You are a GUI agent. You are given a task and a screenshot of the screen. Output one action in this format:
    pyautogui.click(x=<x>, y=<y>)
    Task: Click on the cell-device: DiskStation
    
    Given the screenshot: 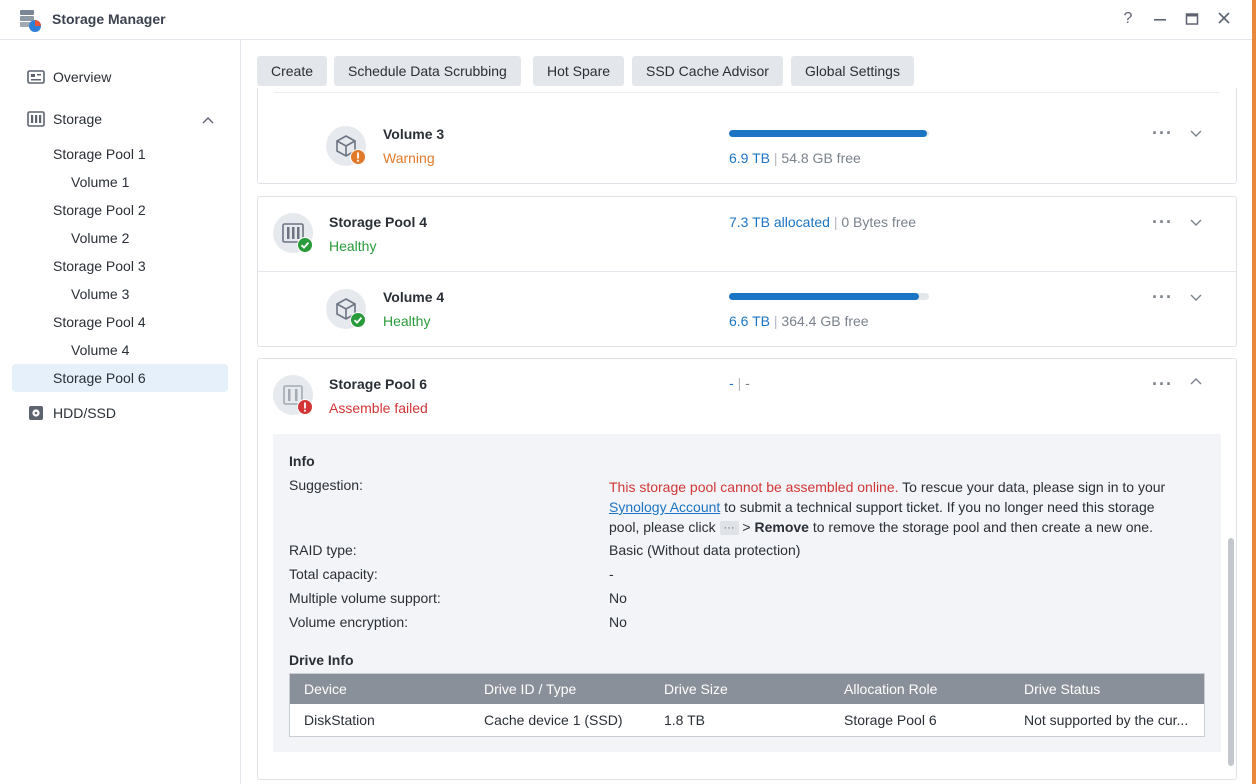 What is the action you would take?
    pyautogui.click(x=339, y=720)
    